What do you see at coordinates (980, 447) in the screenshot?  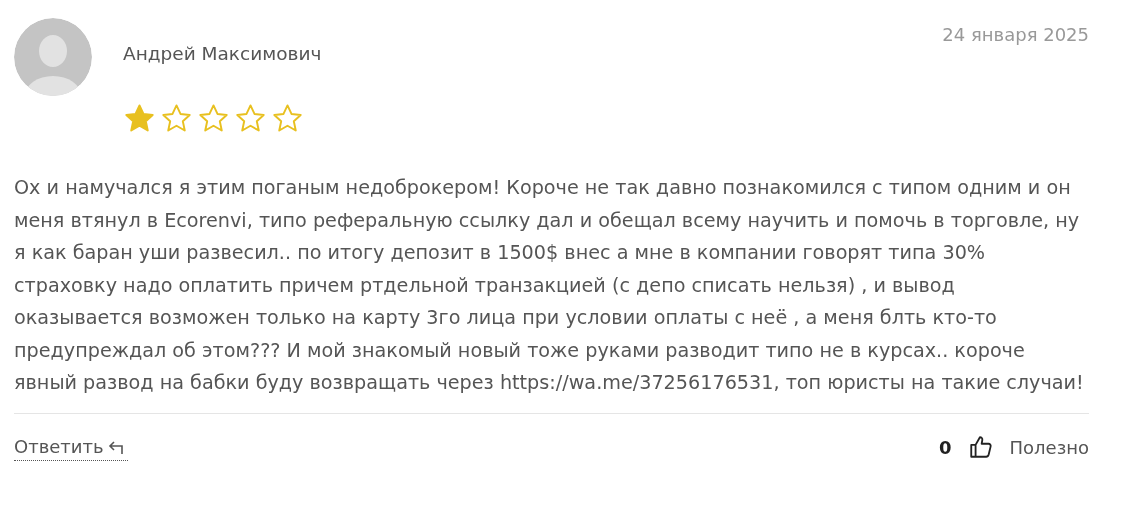 I see `thumbs-up-icon` at bounding box center [980, 447].